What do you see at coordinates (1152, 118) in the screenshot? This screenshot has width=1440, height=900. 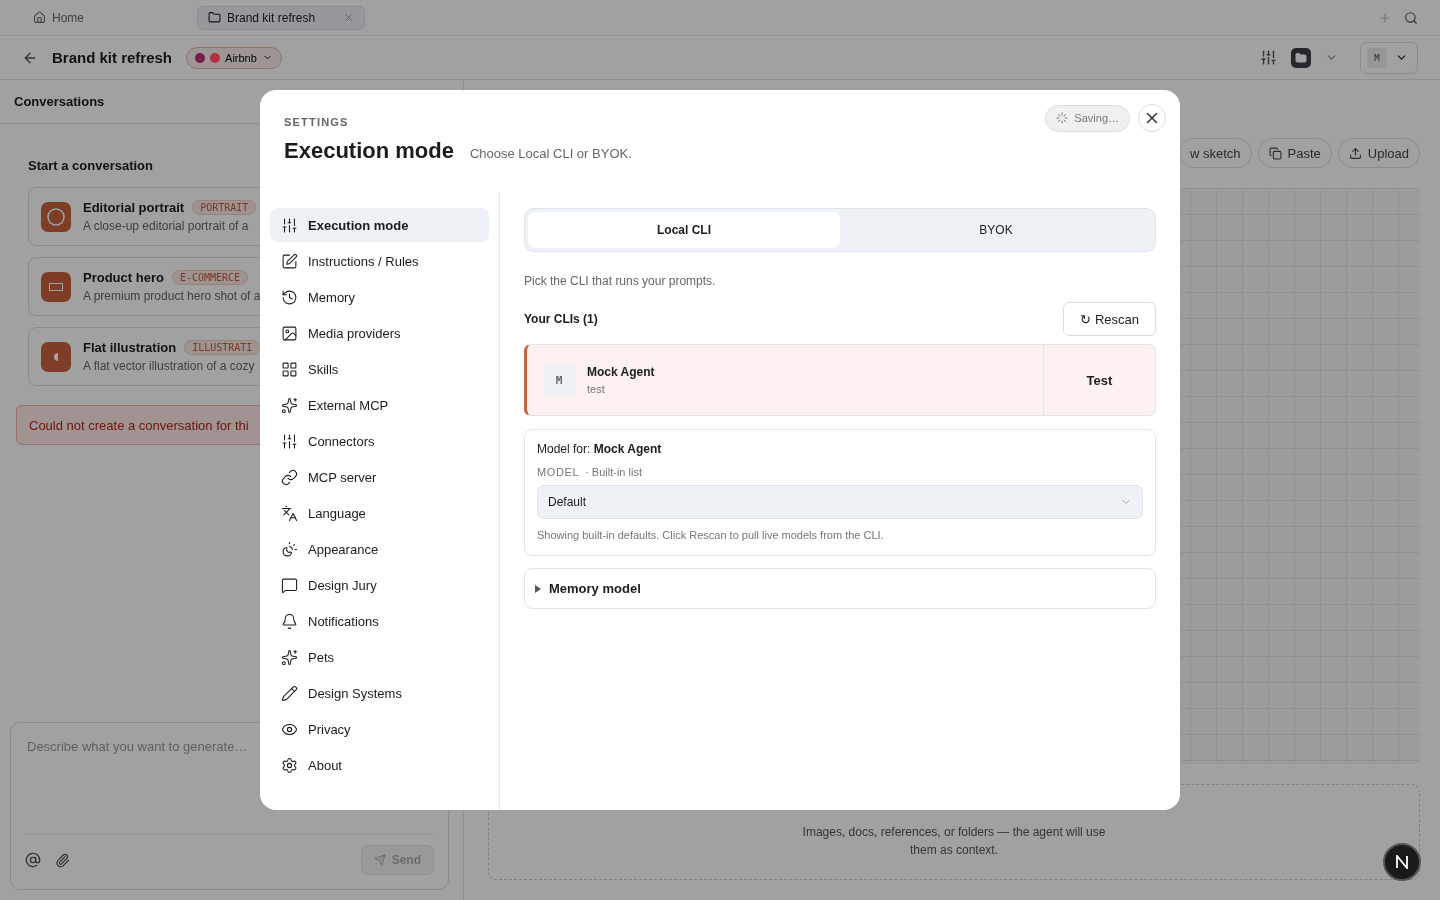 I see `close-button` at bounding box center [1152, 118].